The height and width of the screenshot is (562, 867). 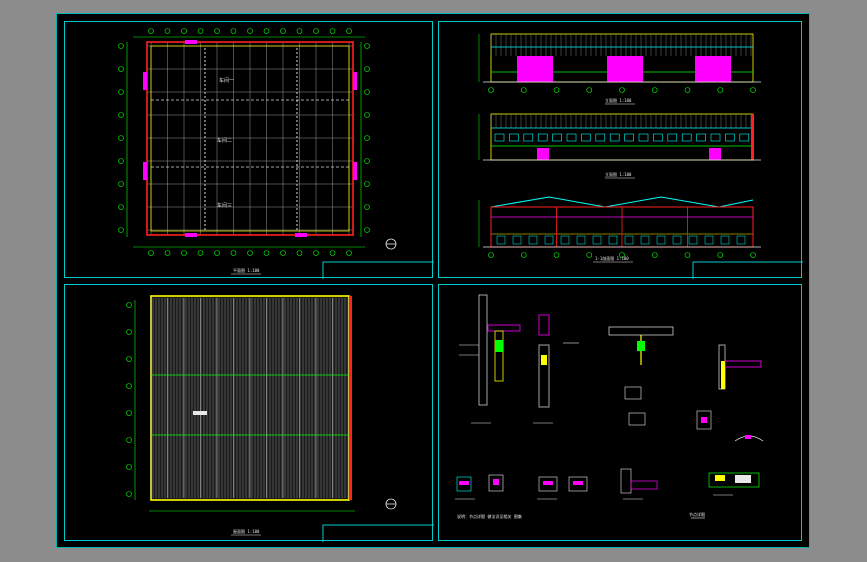 What do you see at coordinates (618, 100) in the screenshot?
I see `elevation-a-caption: 立面图 1:100` at bounding box center [618, 100].